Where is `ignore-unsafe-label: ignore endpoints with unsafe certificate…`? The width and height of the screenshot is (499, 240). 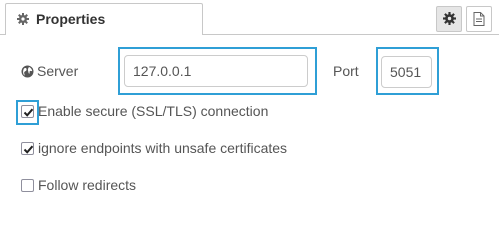
ignore-unsafe-label: ignore endpoints with unsafe certificate… is located at coordinates (163, 148).